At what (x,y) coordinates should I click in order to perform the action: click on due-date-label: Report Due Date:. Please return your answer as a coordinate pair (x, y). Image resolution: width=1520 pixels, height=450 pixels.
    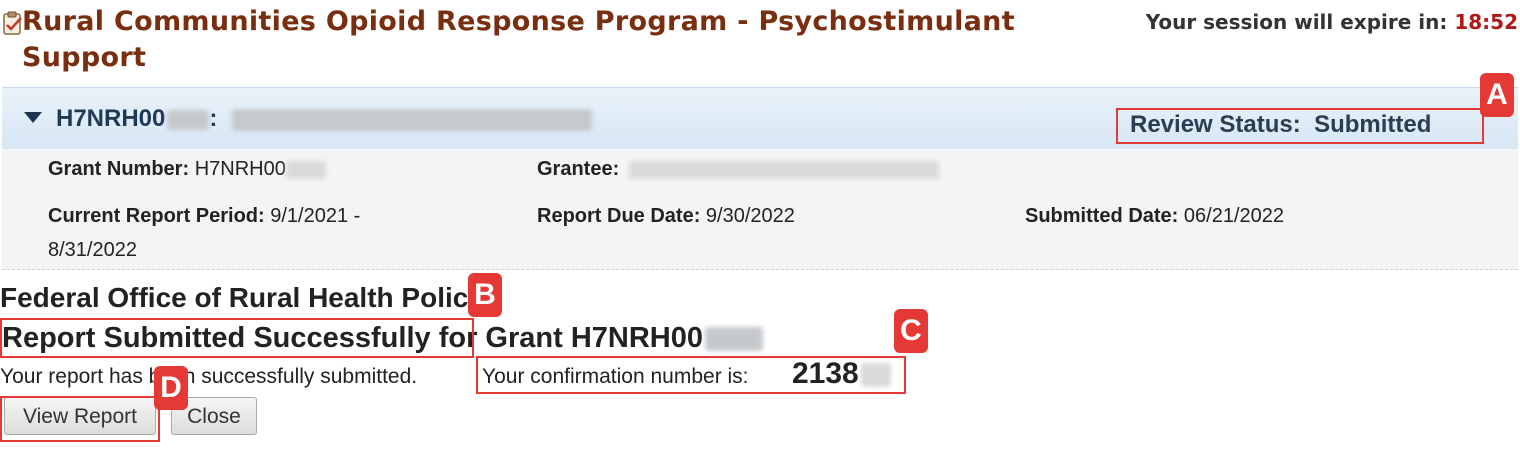
    Looking at the image, I should click on (619, 216).